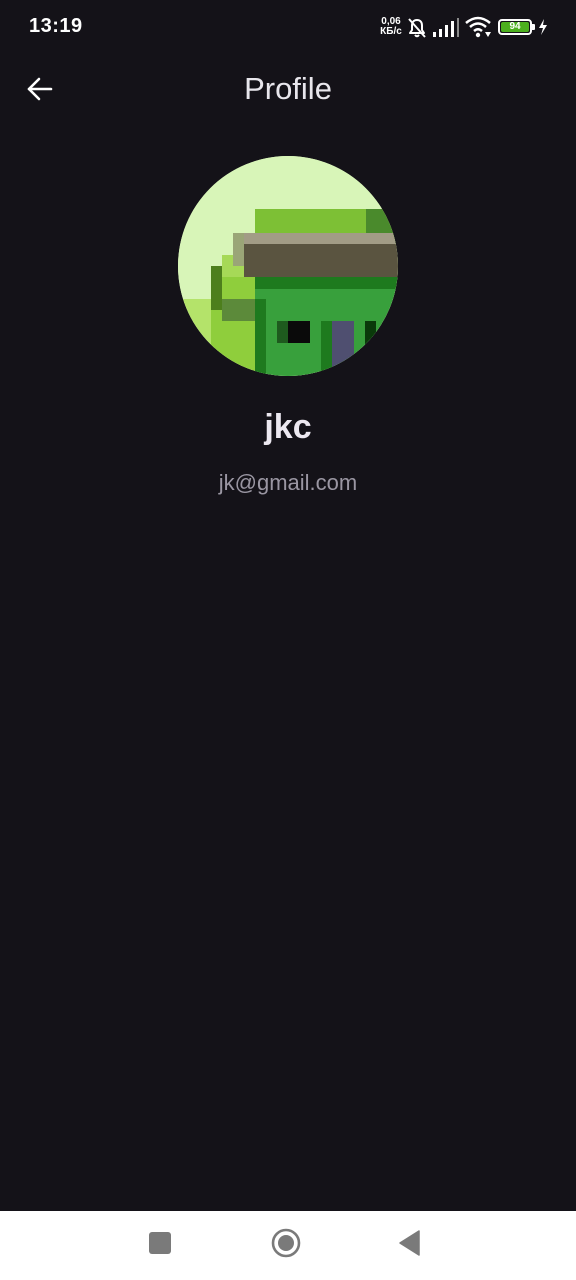 The height and width of the screenshot is (1280, 576). Describe the element at coordinates (417, 30) in the screenshot. I see `mute-icon` at that location.